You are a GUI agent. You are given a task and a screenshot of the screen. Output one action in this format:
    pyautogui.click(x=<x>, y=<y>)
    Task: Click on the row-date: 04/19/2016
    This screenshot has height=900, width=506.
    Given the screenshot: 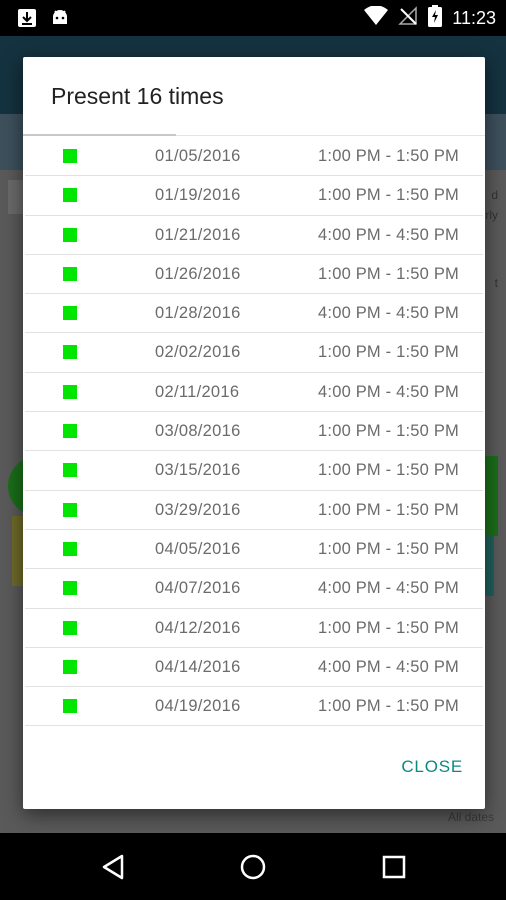 What is the action you would take?
    pyautogui.click(x=198, y=706)
    